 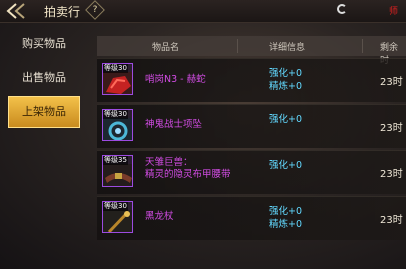 I want to click on column-header-details: 详细信息, so click(x=287, y=48).